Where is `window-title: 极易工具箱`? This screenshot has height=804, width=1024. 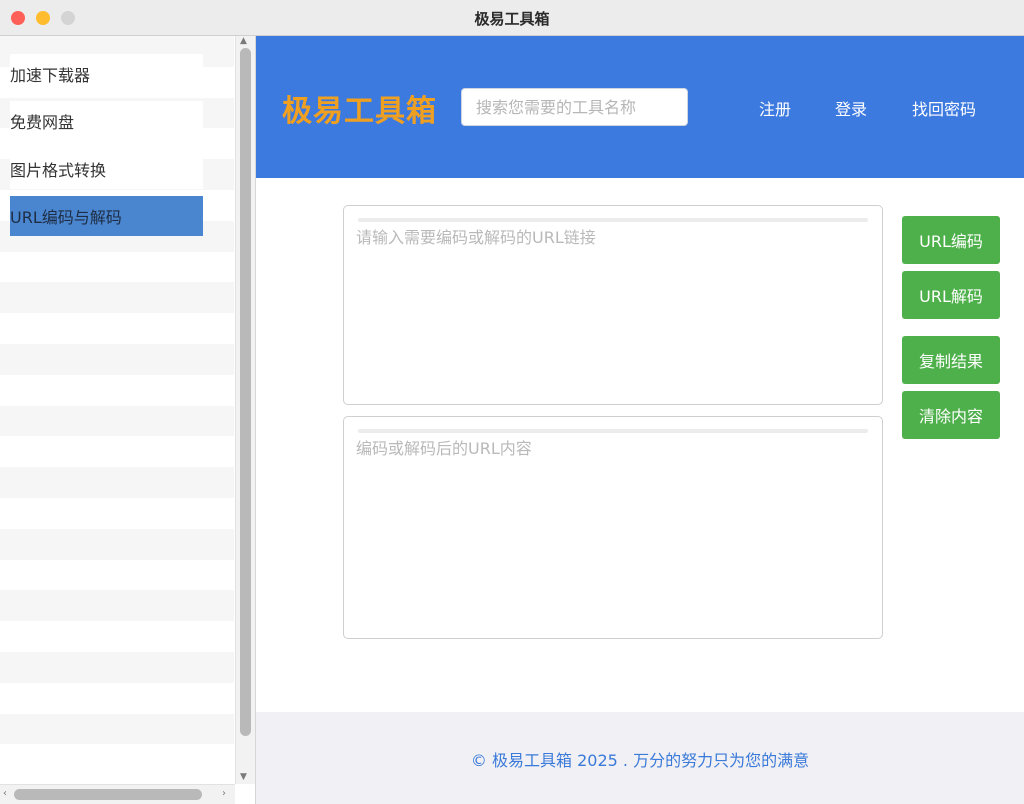
window-title: 极易工具箱 is located at coordinates (512, 19).